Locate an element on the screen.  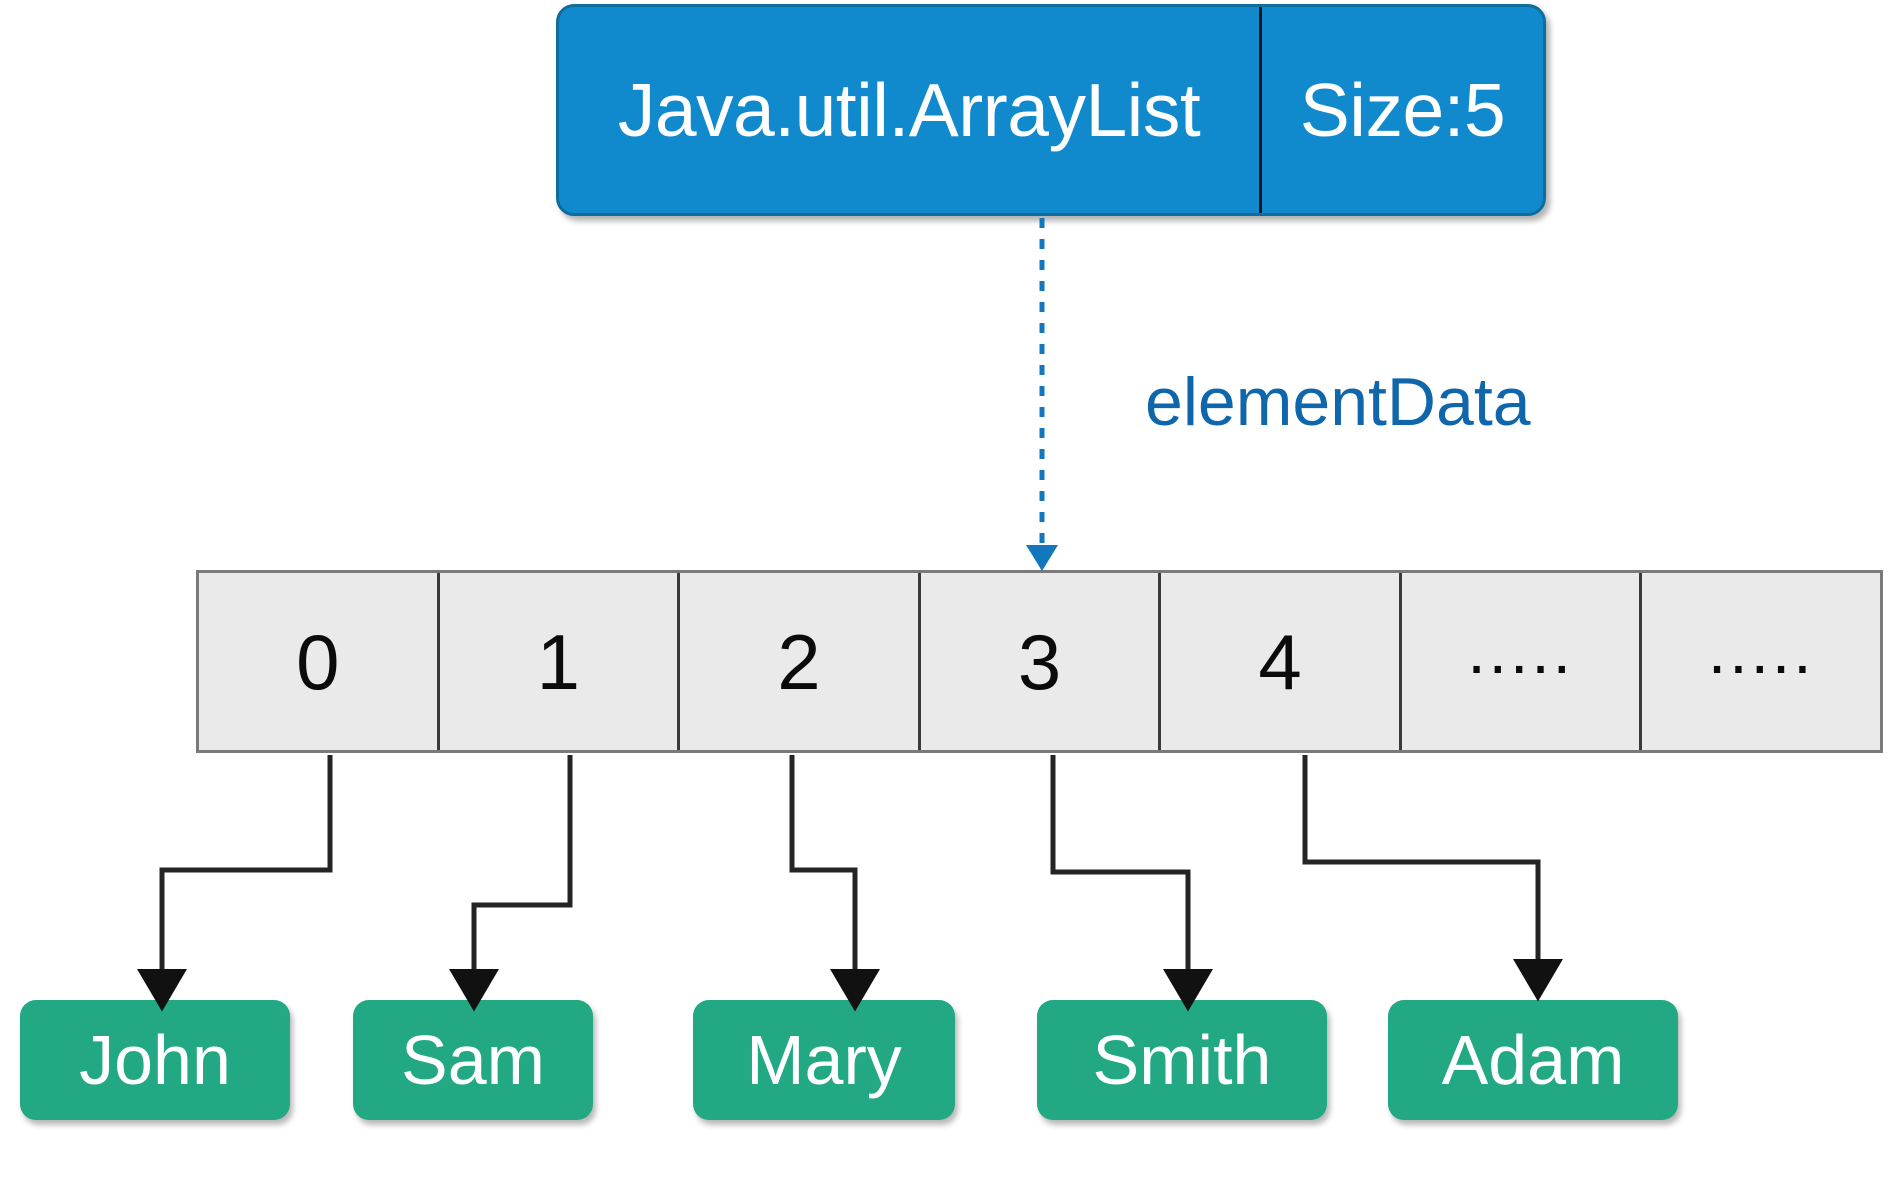
arraylist-class-name: Java.util.ArrayList is located at coordinates (909, 109).